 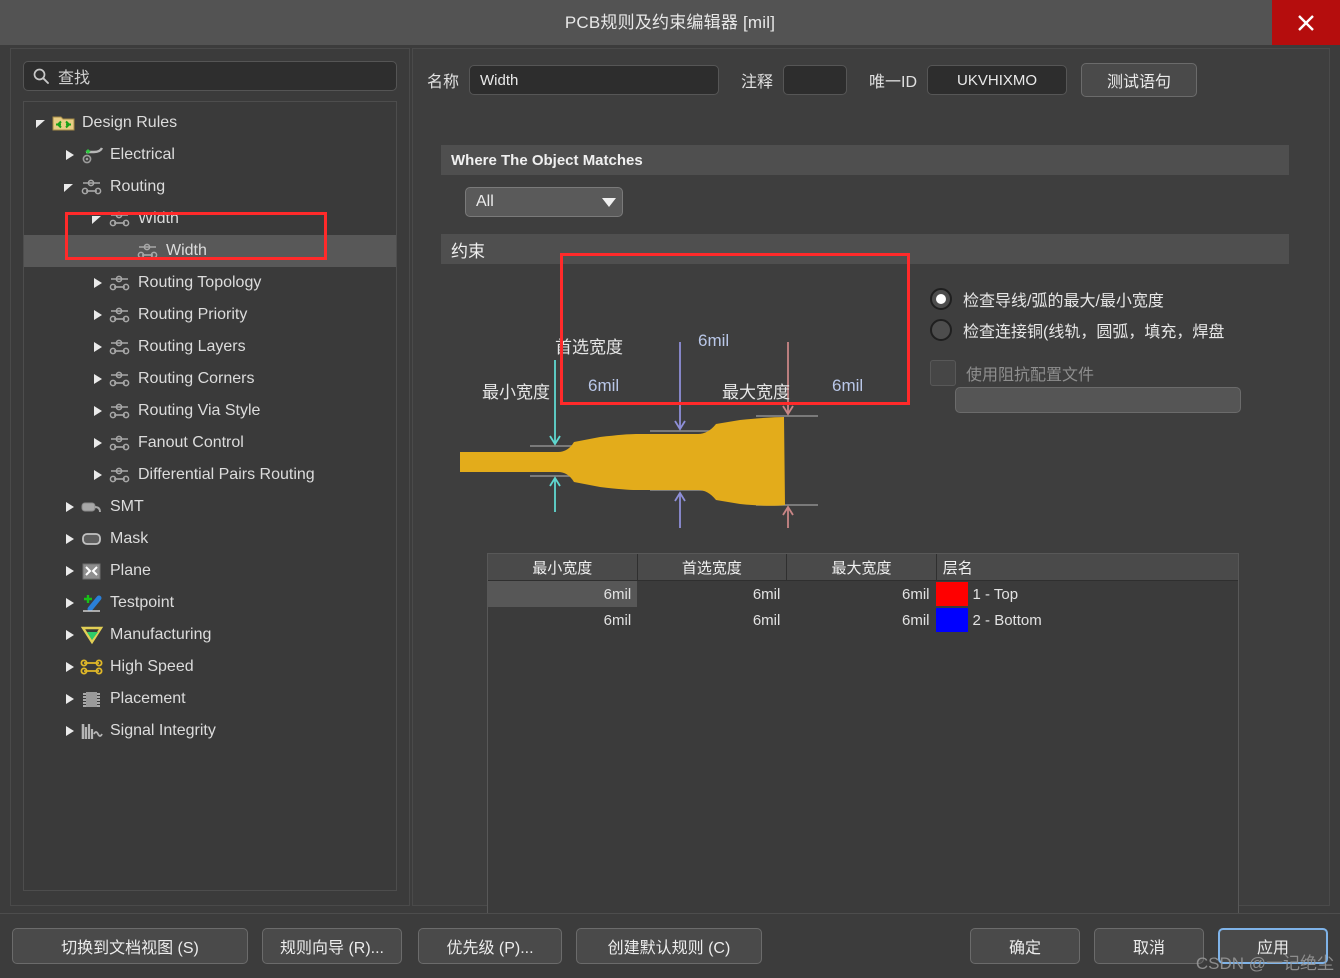 What do you see at coordinates (443, 82) in the screenshot?
I see `name-label: 名称` at bounding box center [443, 82].